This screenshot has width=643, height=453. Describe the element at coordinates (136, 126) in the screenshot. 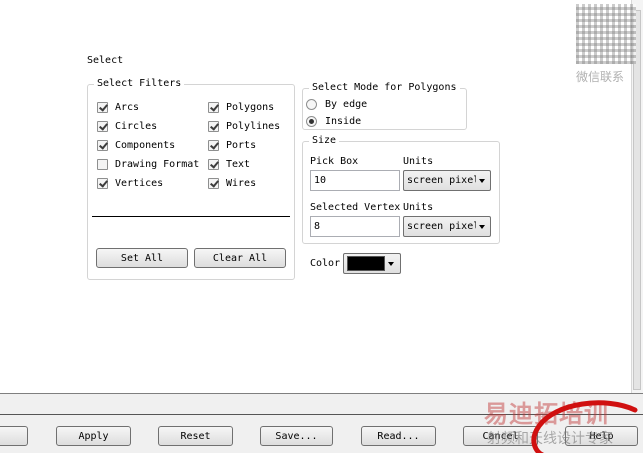

I see `filter-label: Circles` at that location.